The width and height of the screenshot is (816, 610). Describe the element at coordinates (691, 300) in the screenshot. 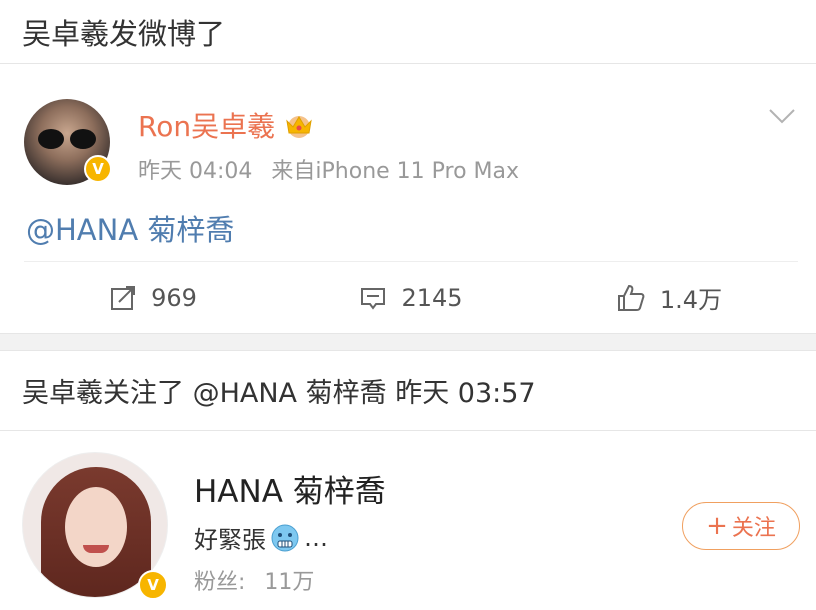

I see `like-count: 1.4万` at that location.